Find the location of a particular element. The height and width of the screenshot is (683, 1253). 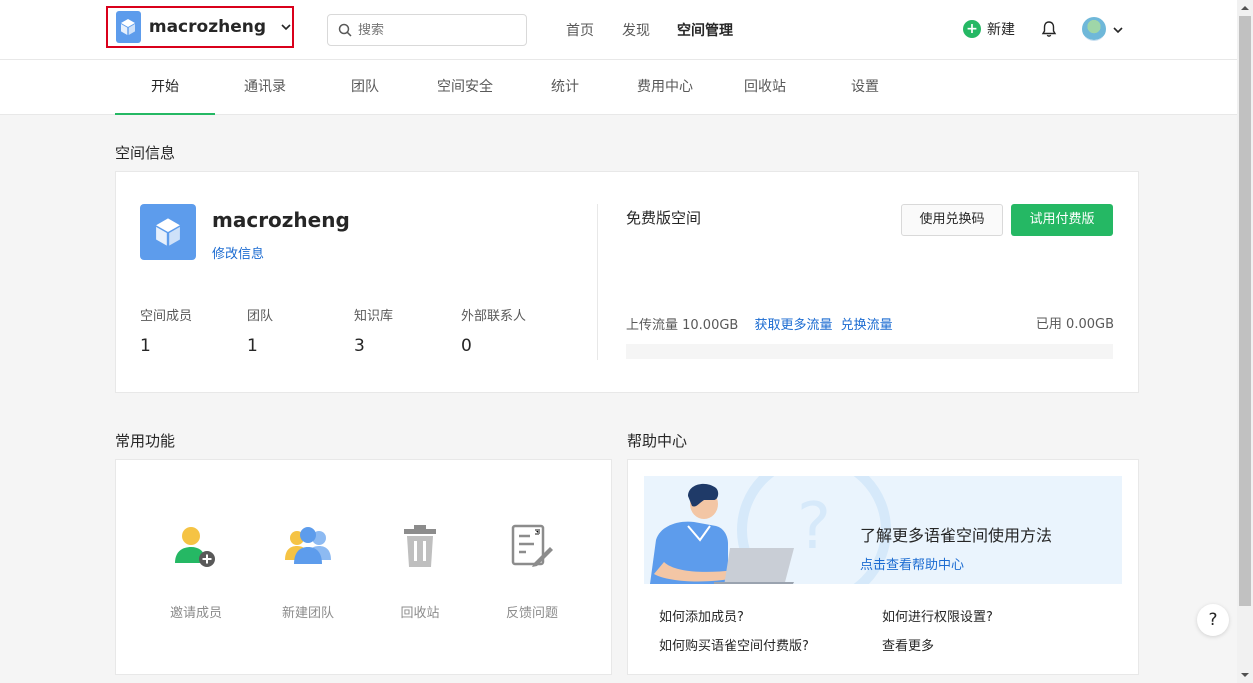

faq-buy-paid-version: 如何购买语雀空间付费版? is located at coordinates (734, 644).